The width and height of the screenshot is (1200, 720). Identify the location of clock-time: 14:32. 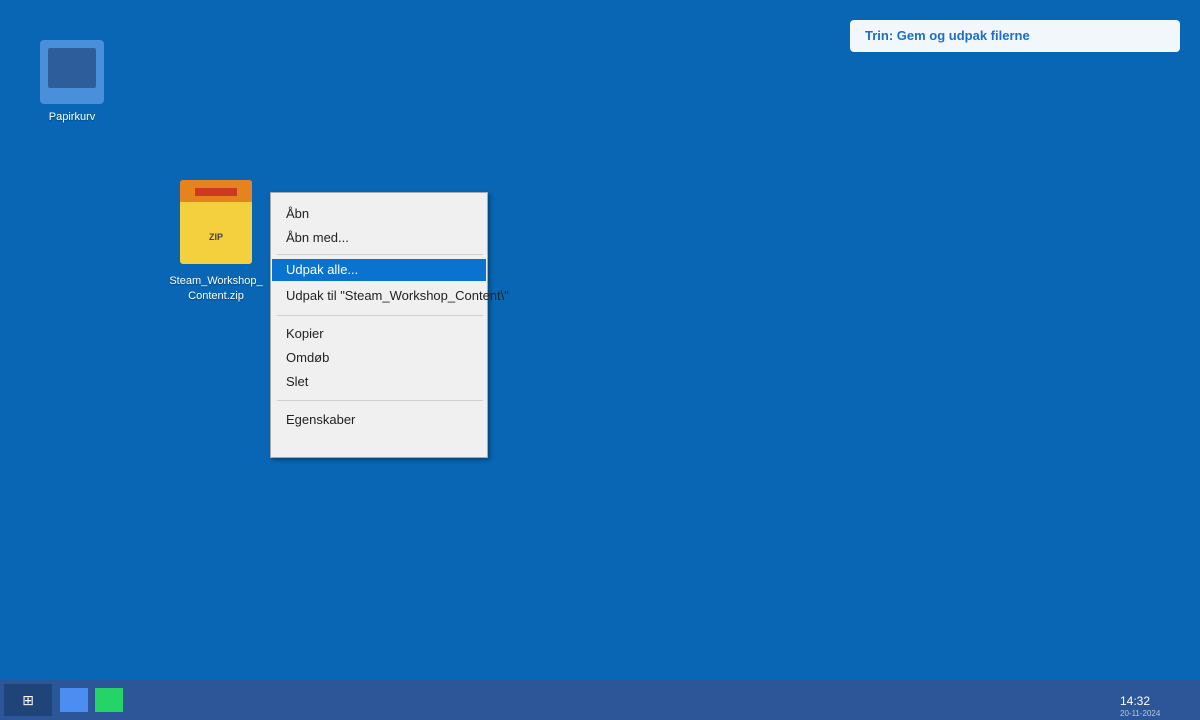
(1135, 701).